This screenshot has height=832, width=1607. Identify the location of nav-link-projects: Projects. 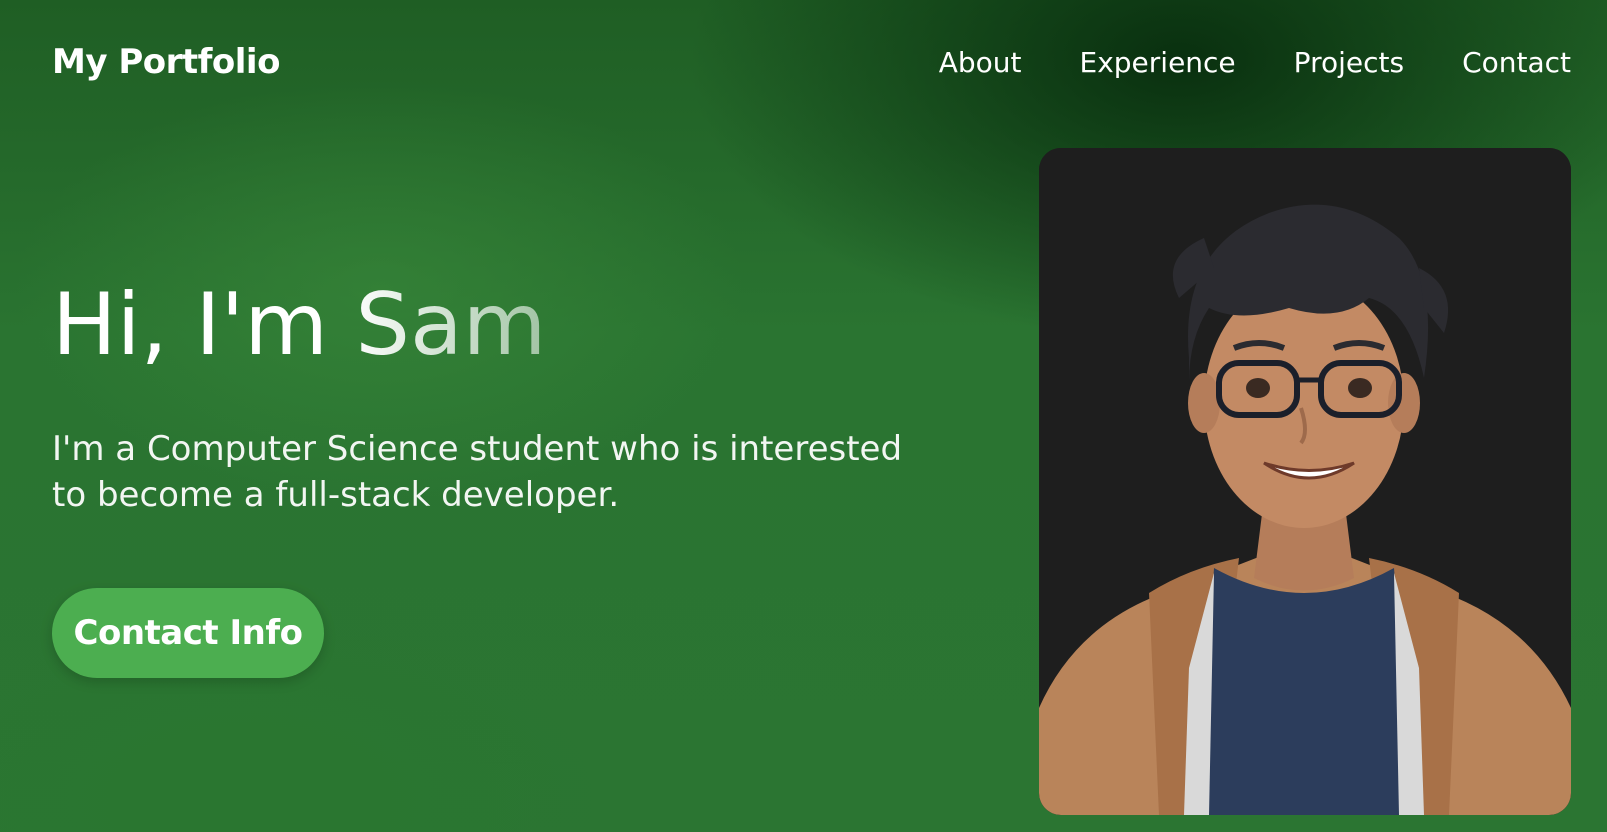
(1349, 62).